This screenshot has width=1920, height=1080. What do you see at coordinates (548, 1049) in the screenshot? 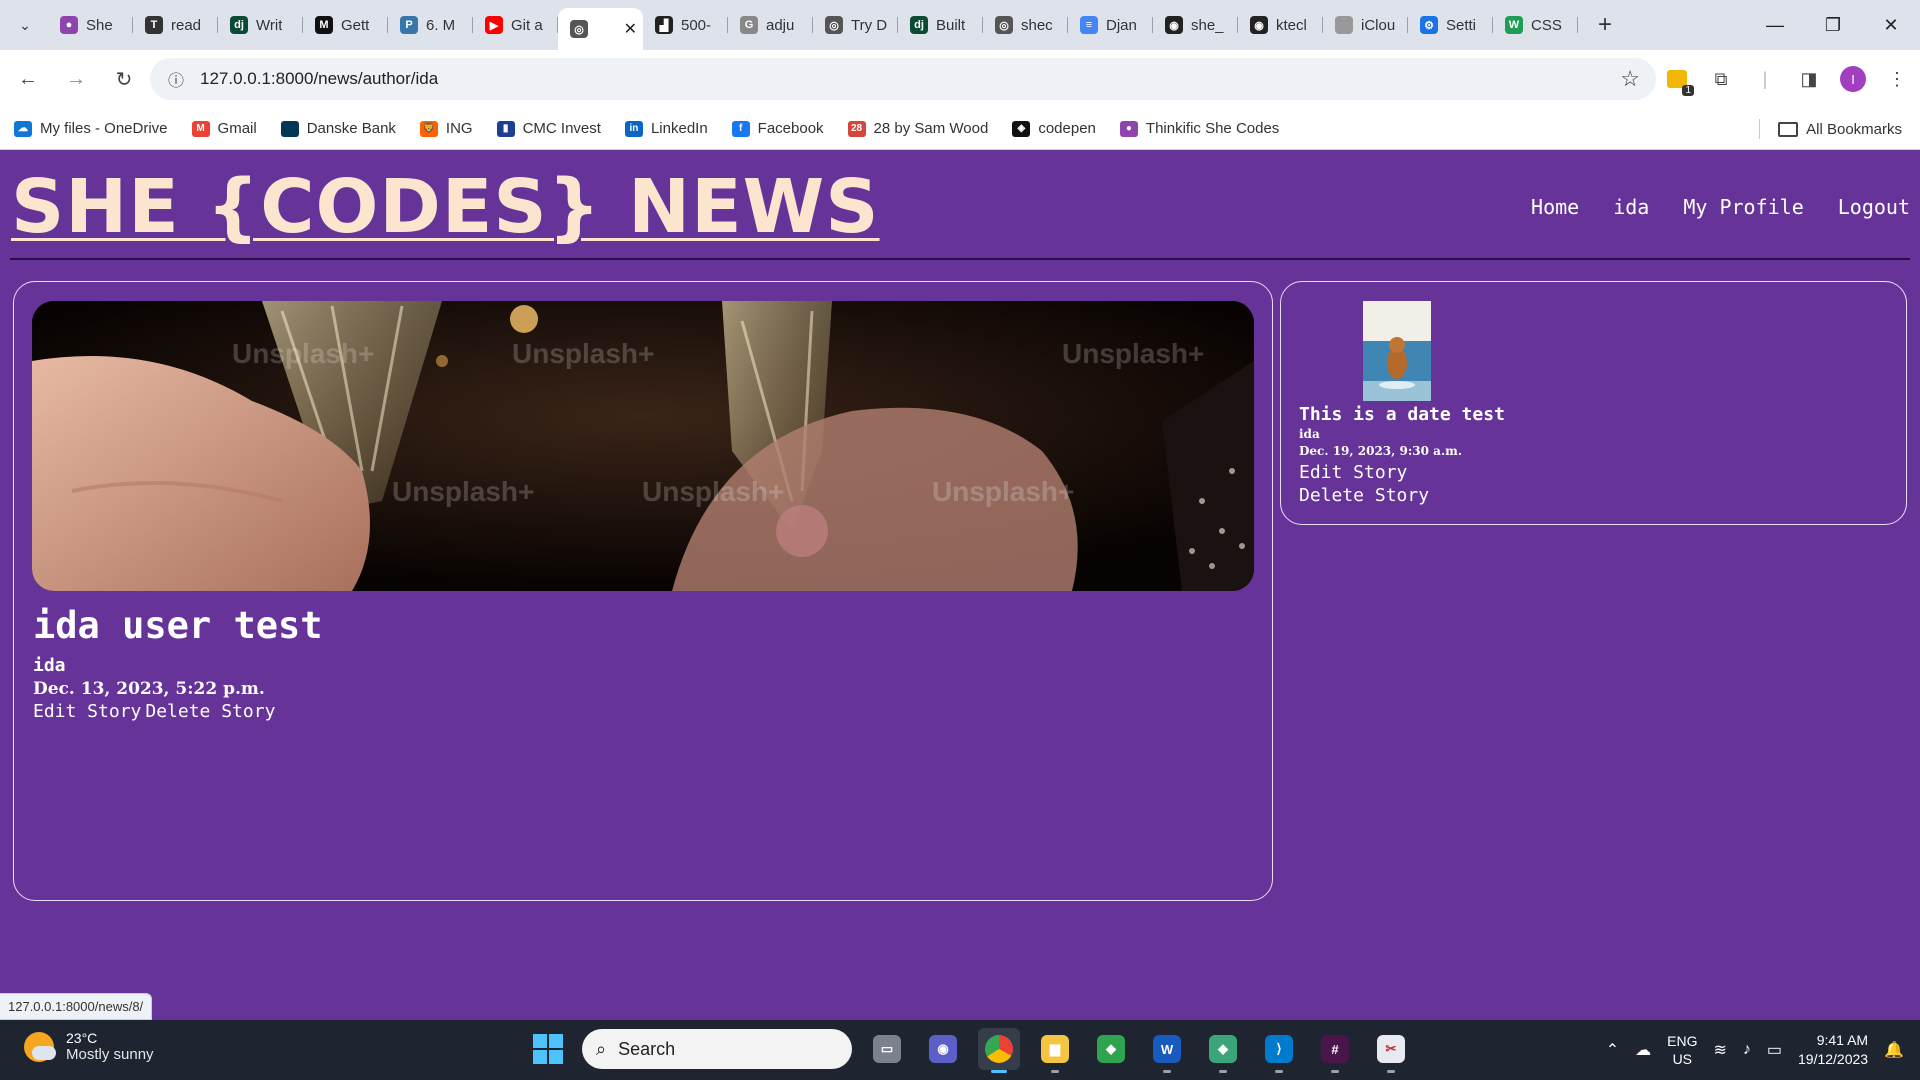
I see `start-button` at bounding box center [548, 1049].